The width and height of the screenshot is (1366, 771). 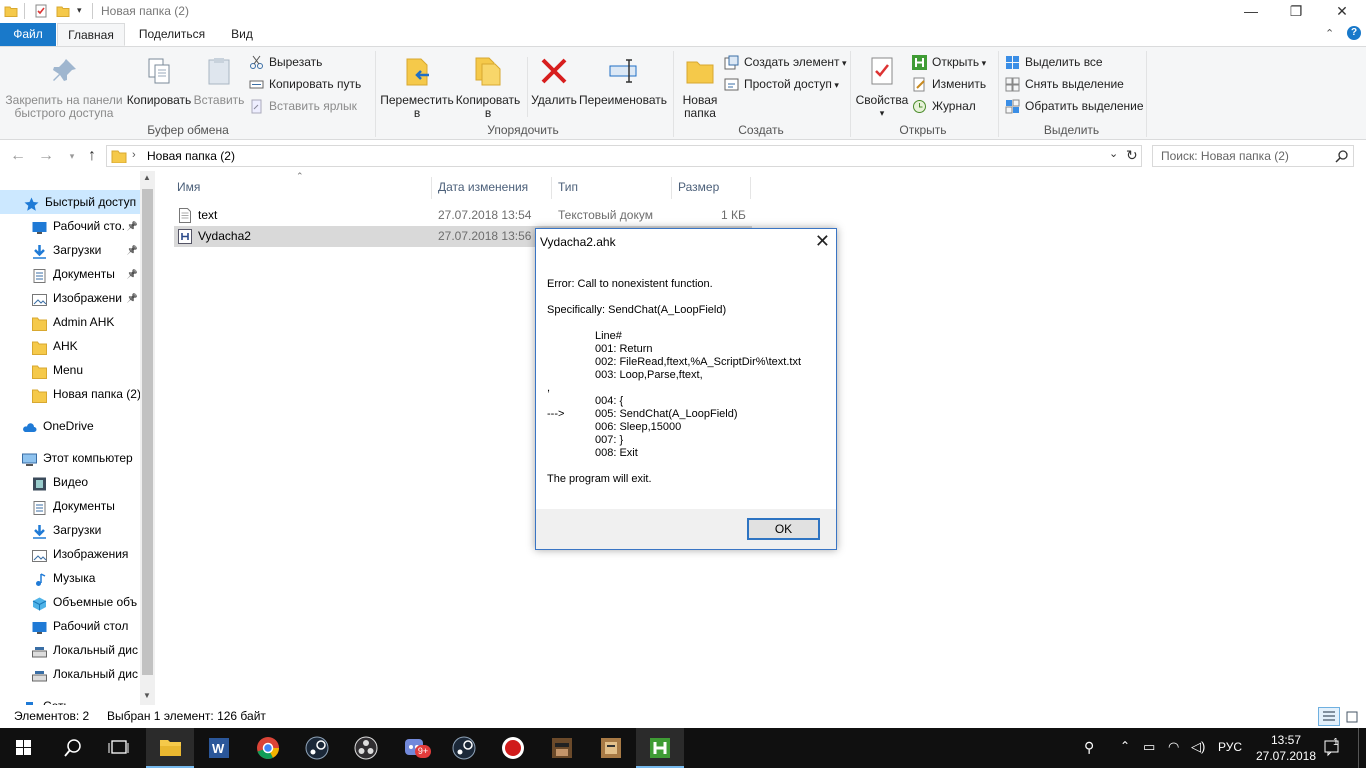 I want to click on forward-arrow-icon: →, so click(x=46, y=156).